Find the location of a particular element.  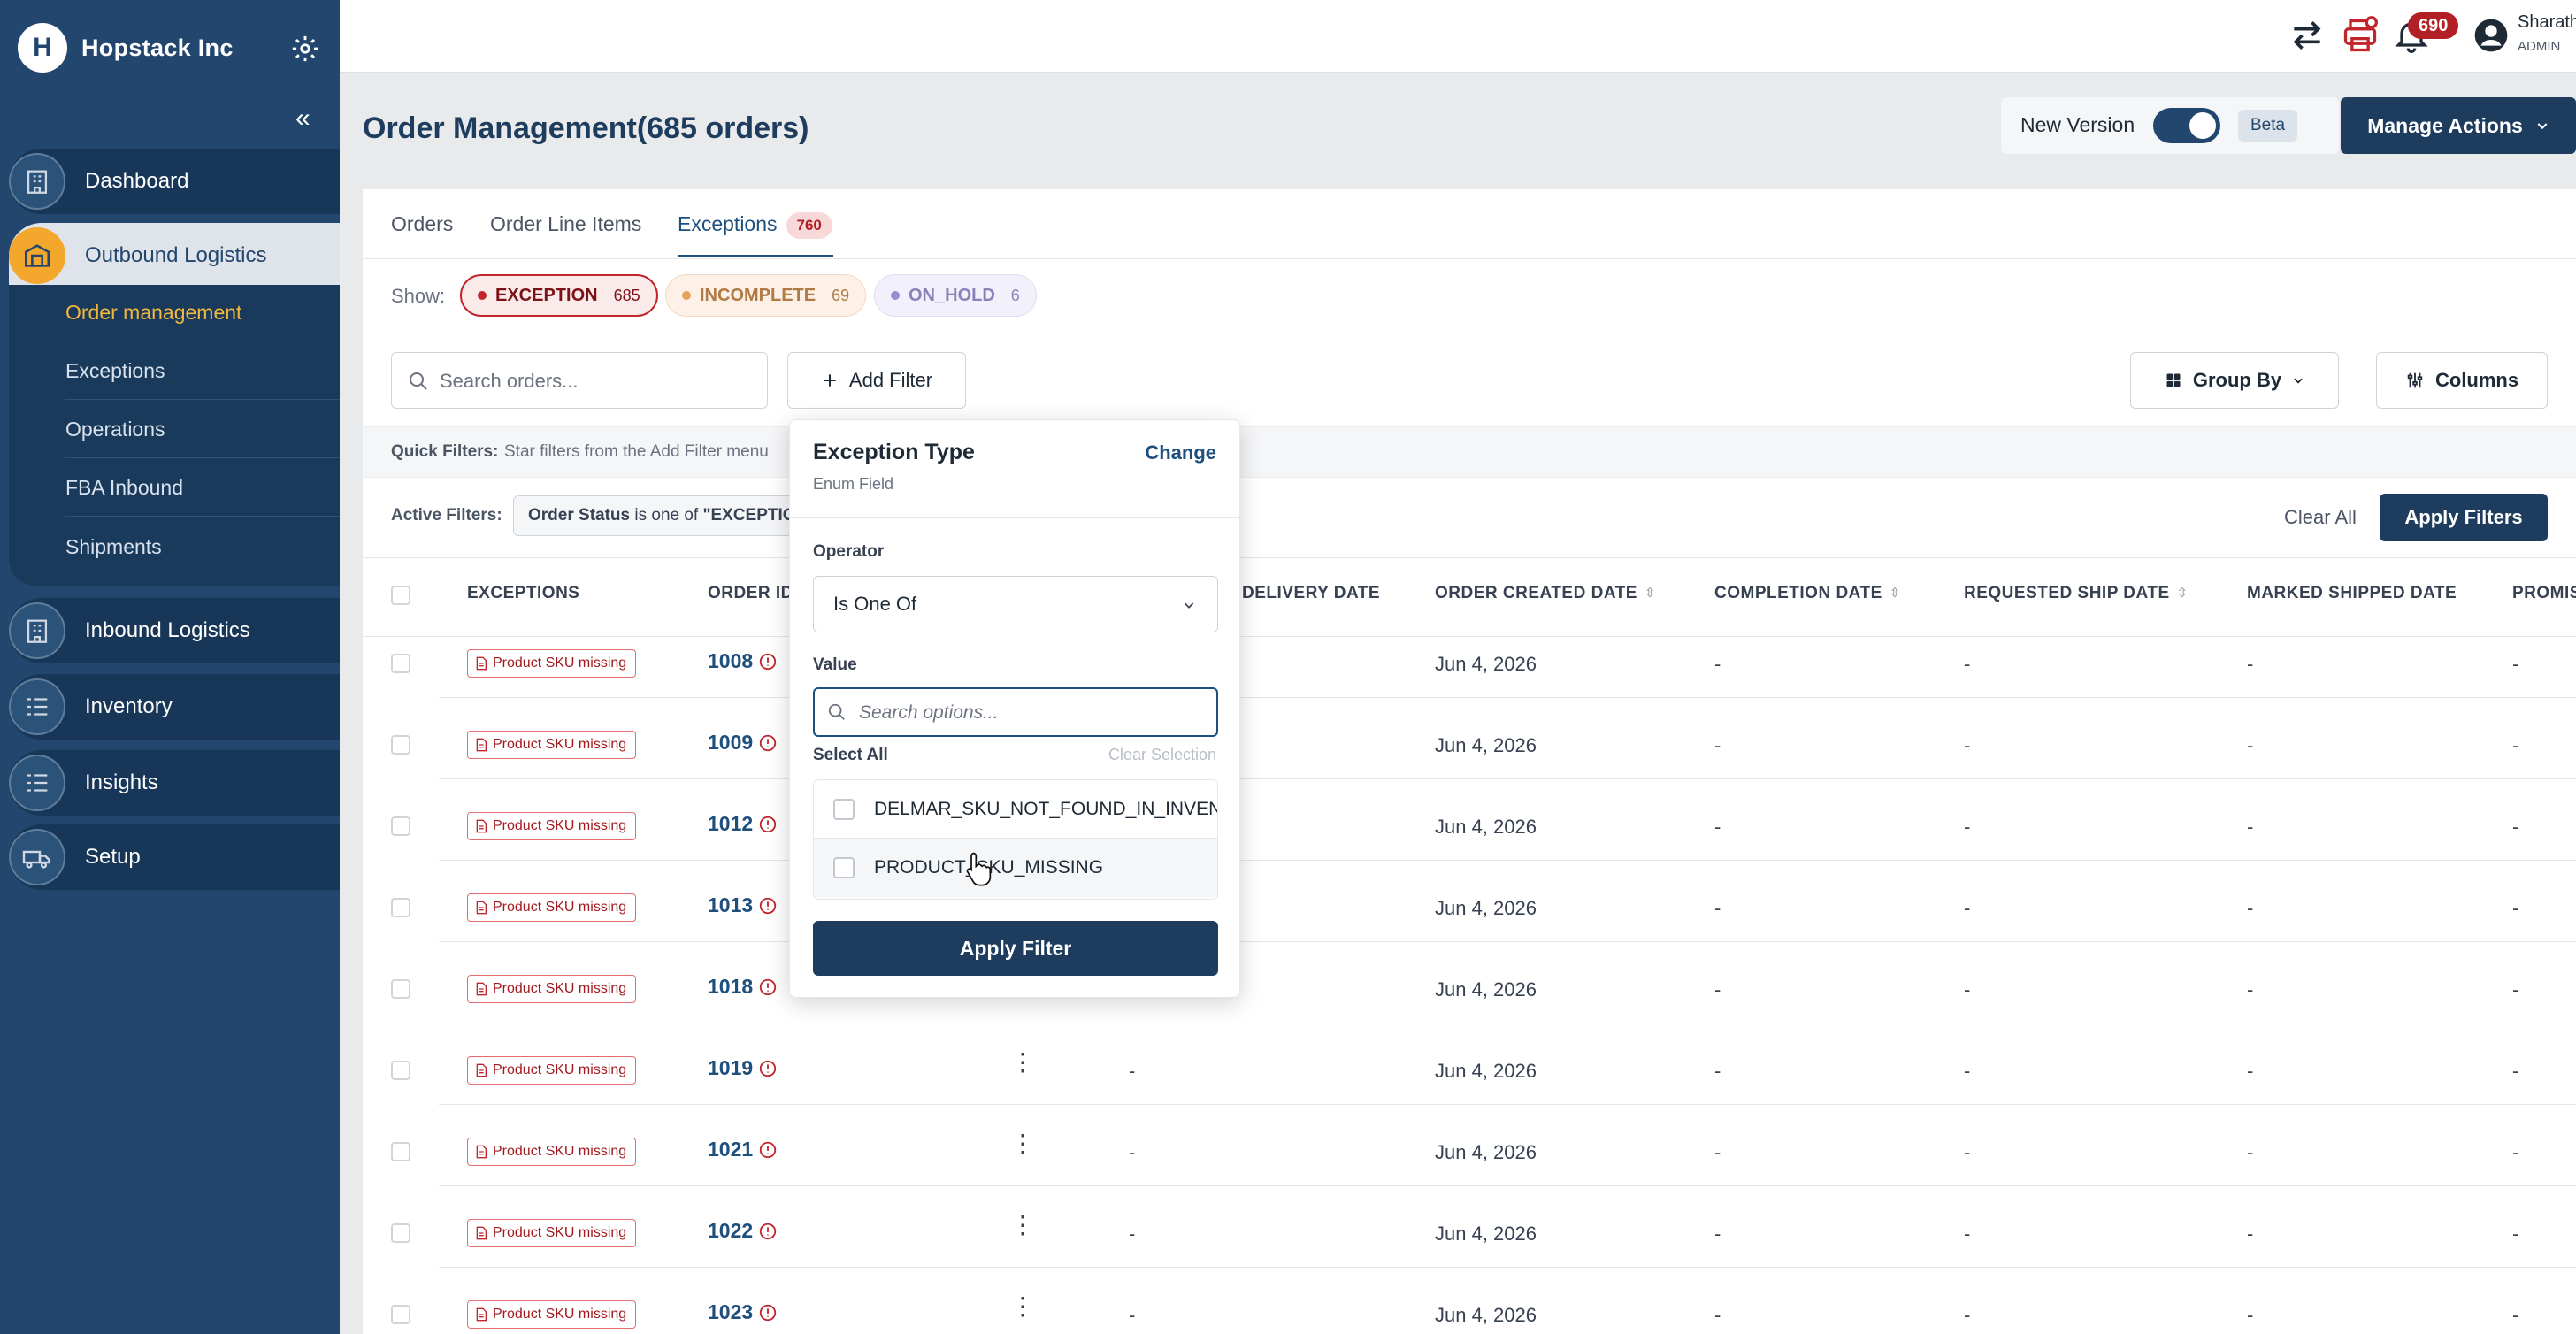

user-role: ADMIN is located at coordinates (2539, 46).